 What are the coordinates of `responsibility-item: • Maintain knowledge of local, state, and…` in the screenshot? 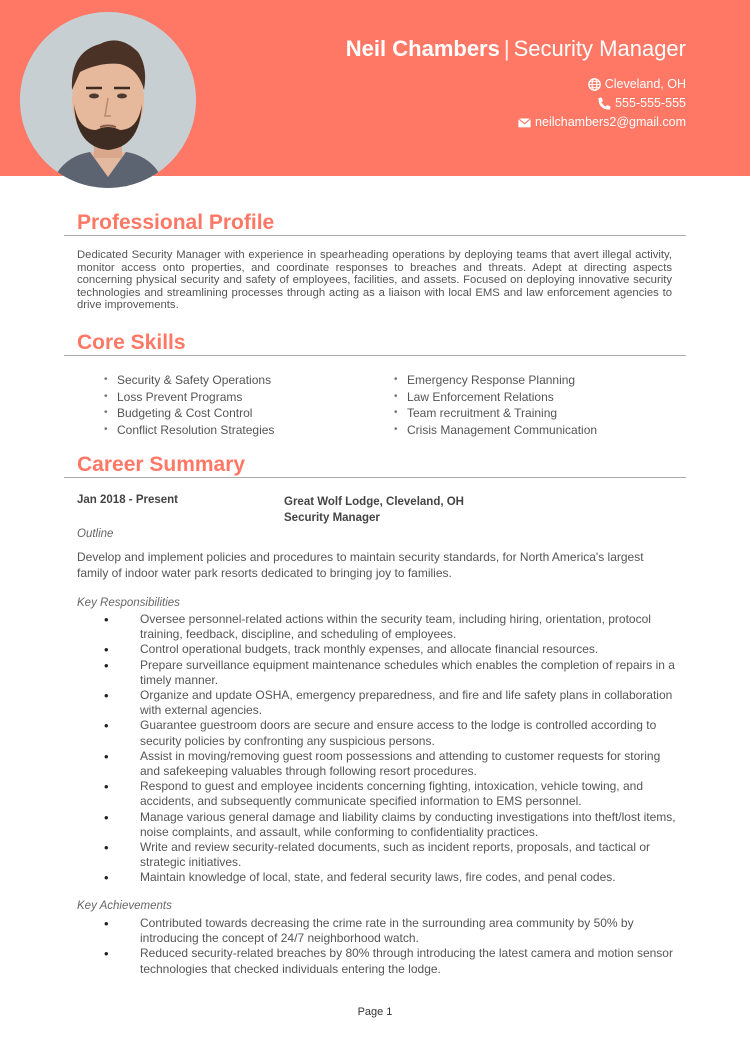 It's located at (390, 877).